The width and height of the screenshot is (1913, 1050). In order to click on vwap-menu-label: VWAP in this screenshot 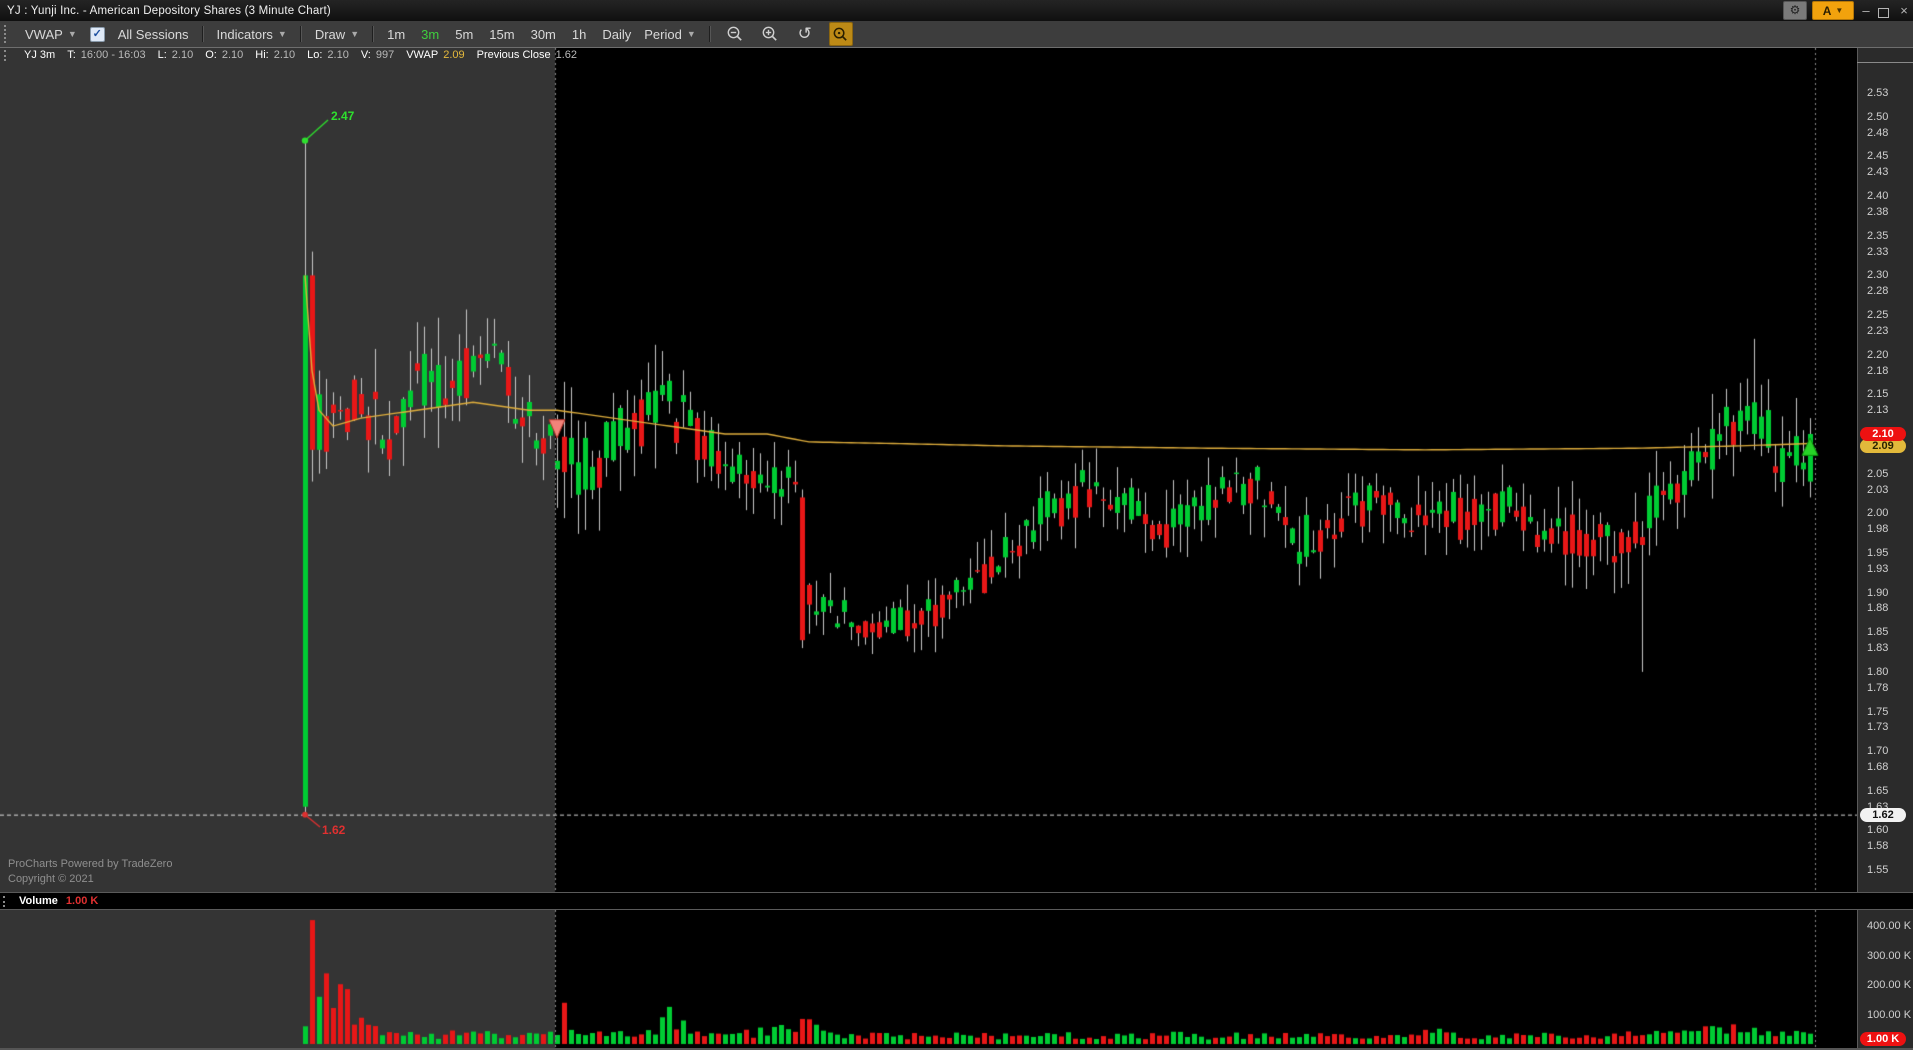, I will do `click(44, 34)`.